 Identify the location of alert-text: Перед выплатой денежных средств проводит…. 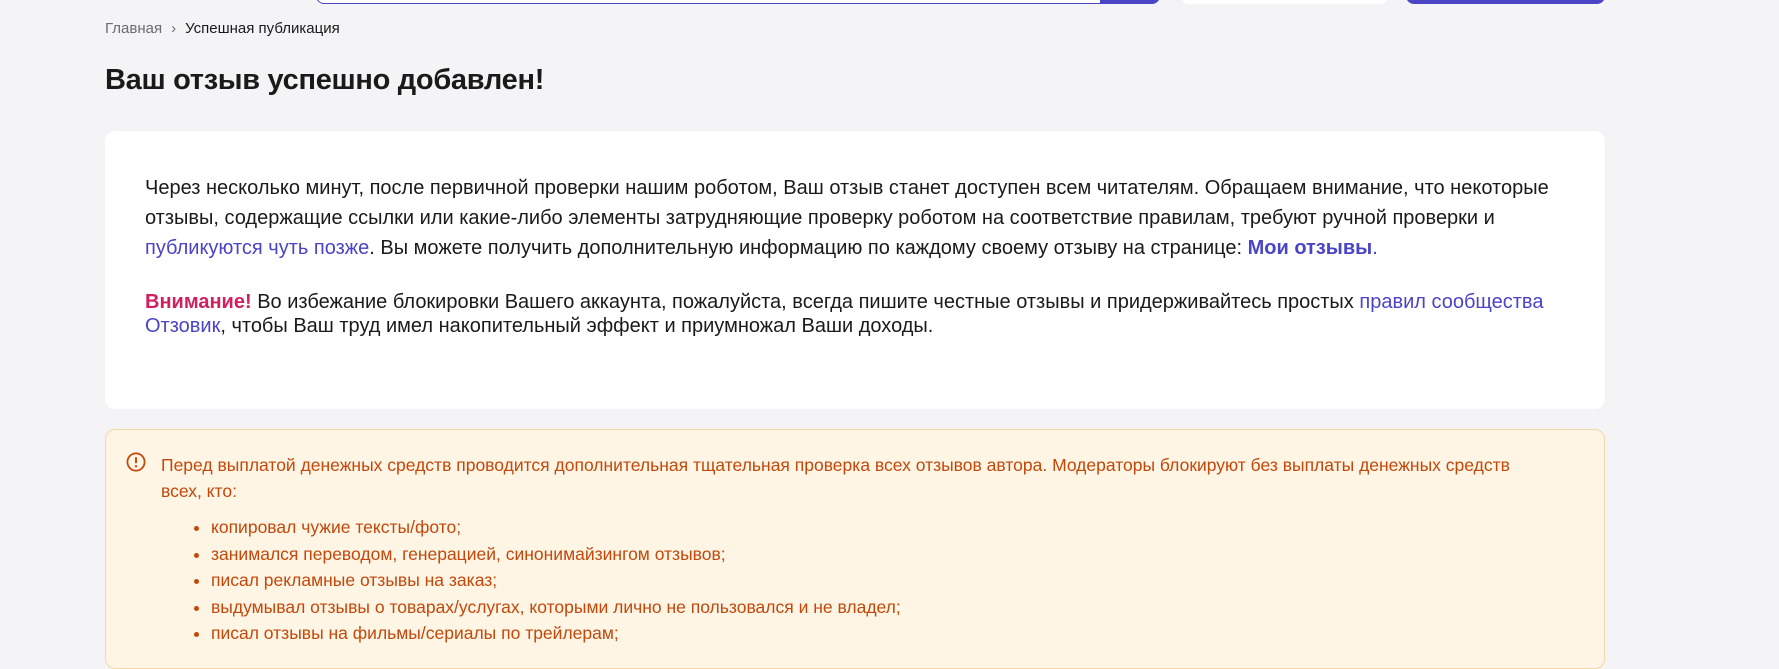
(835, 478).